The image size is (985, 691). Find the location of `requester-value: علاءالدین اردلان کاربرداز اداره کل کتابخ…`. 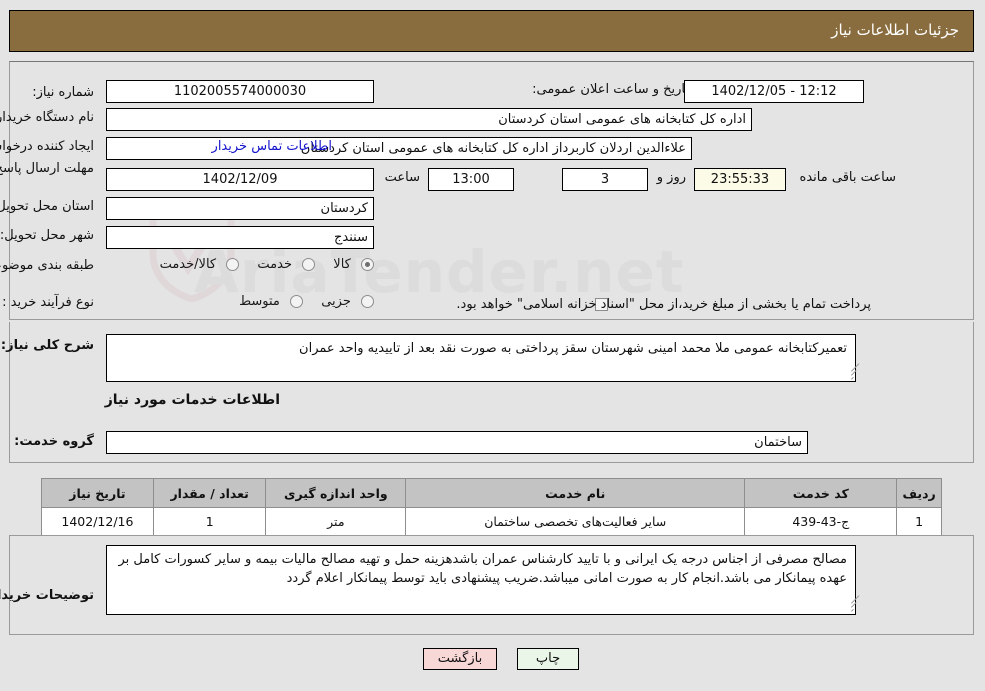

requester-value: علاءالدین اردلان کاربرداز اداره کل کتابخ… is located at coordinates (400, 148).